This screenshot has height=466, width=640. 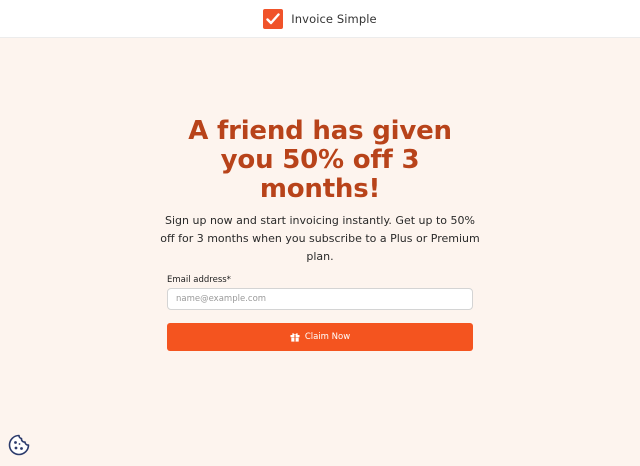 I want to click on brand-logo: Invoice Simple, so click(x=320, y=18).